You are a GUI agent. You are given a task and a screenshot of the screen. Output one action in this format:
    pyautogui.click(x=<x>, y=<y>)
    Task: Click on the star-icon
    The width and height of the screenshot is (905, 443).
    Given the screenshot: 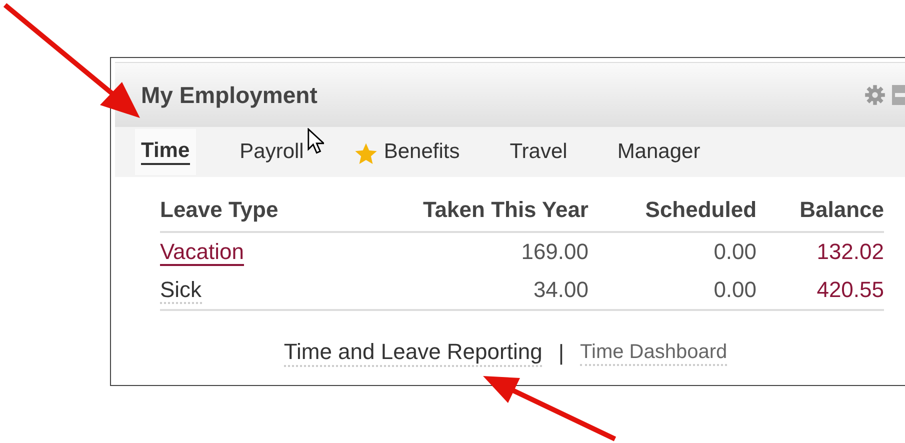 What is the action you would take?
    pyautogui.click(x=366, y=154)
    